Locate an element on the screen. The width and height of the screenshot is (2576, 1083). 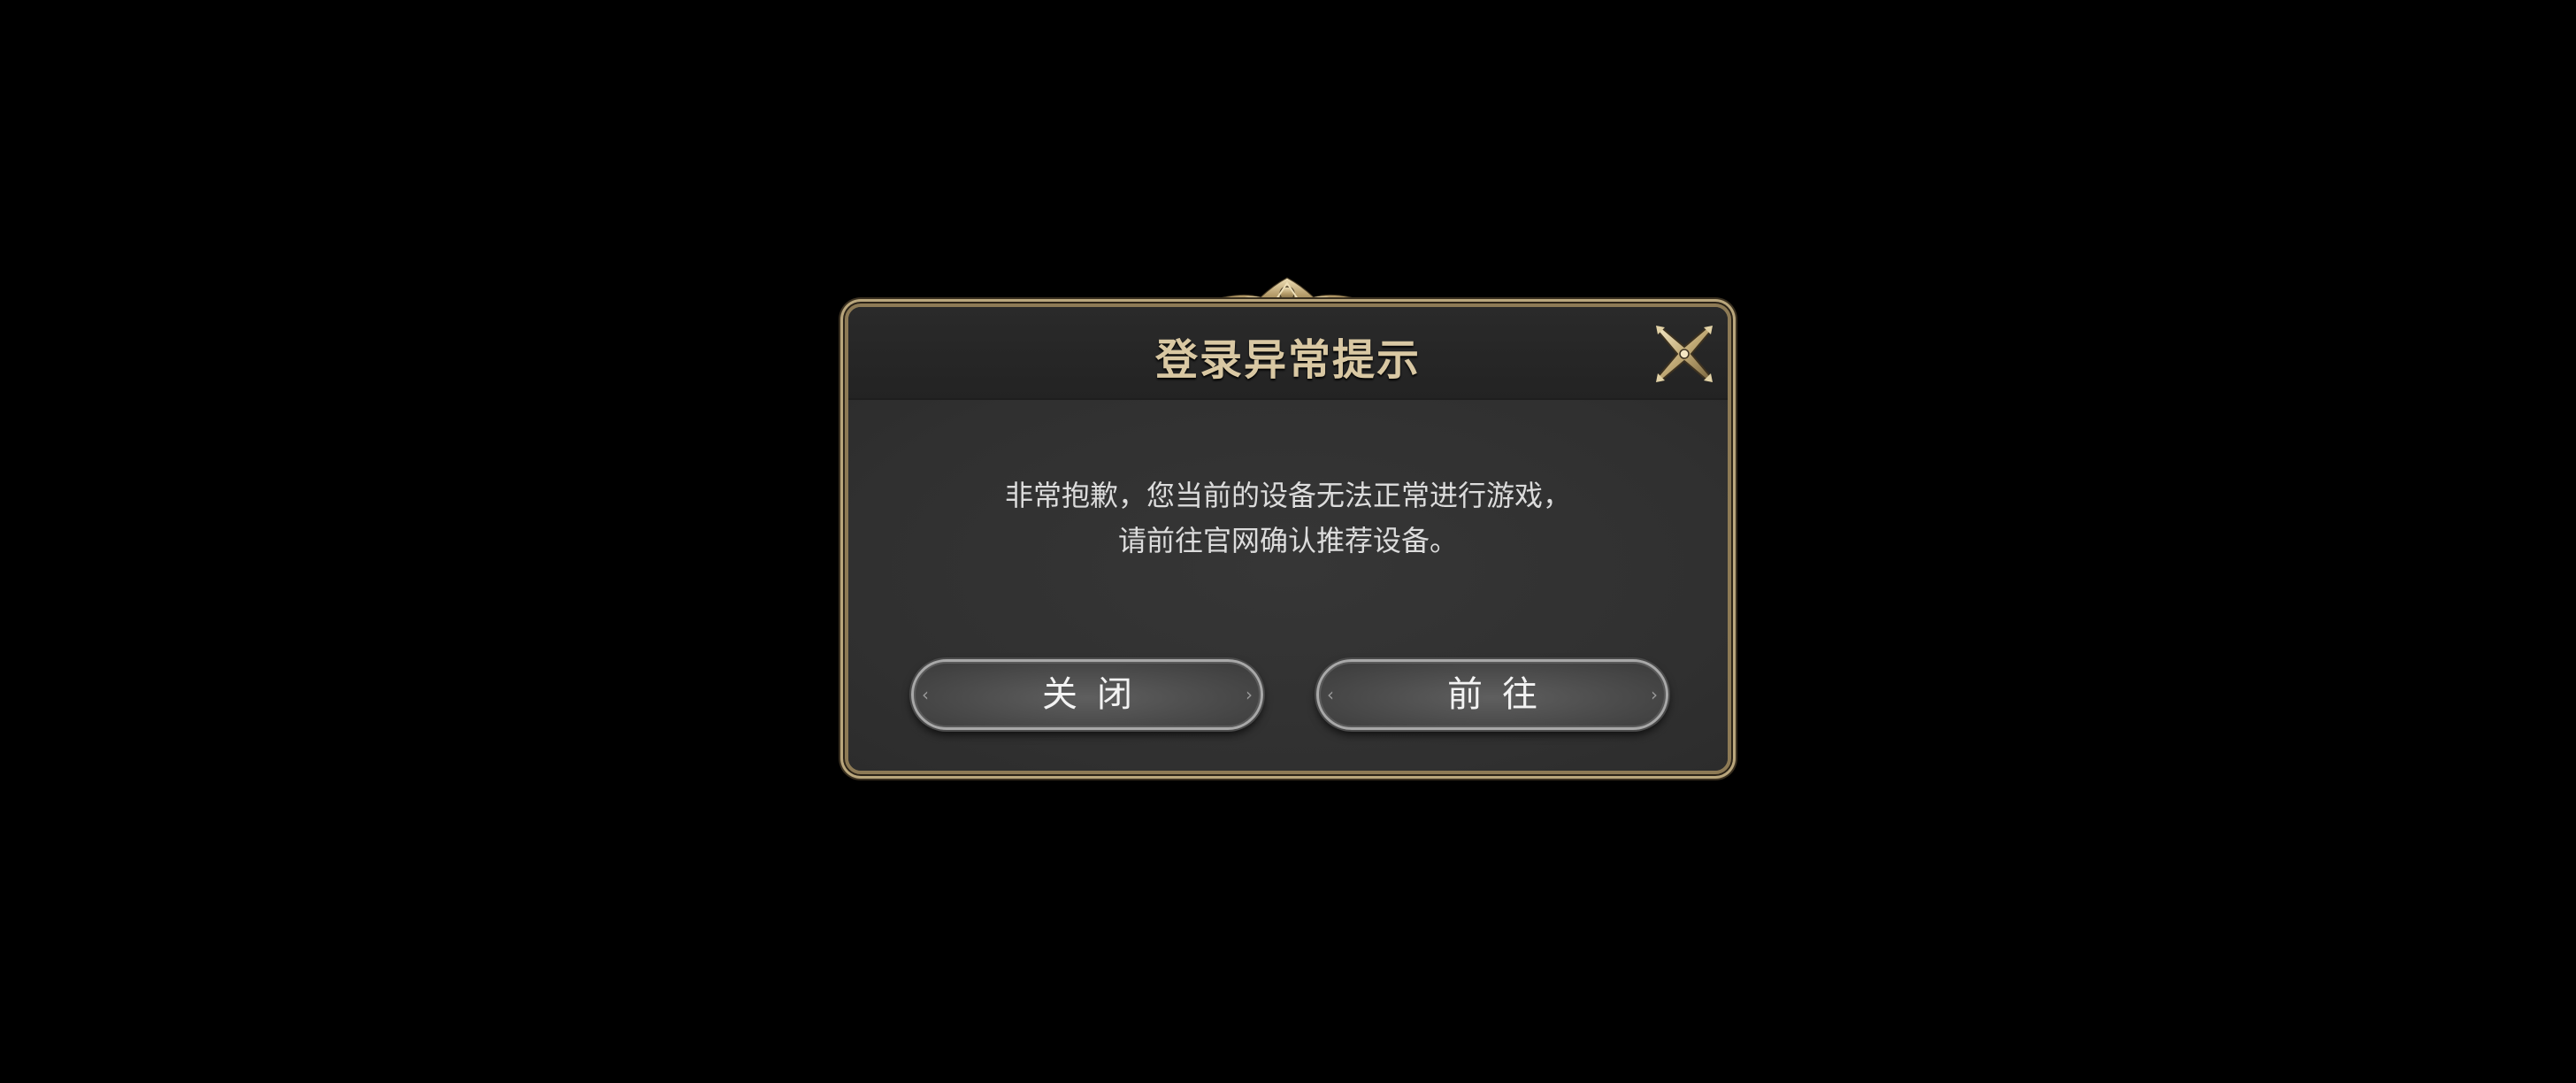
close-x-icon is located at coordinates (1684, 354).